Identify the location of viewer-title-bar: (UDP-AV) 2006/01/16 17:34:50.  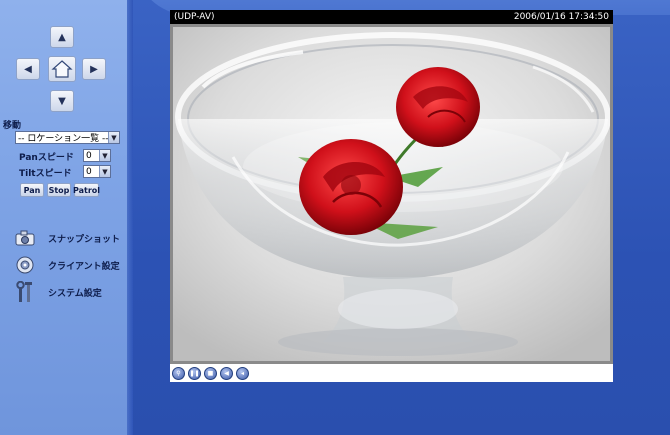
(391, 17).